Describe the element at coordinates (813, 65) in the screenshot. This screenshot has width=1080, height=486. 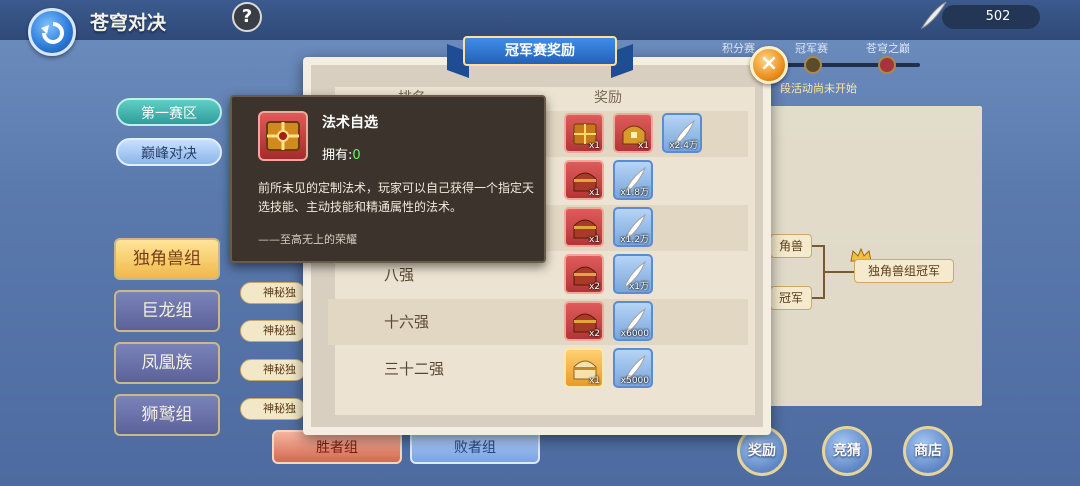
I see `stage-dot-champion` at that location.